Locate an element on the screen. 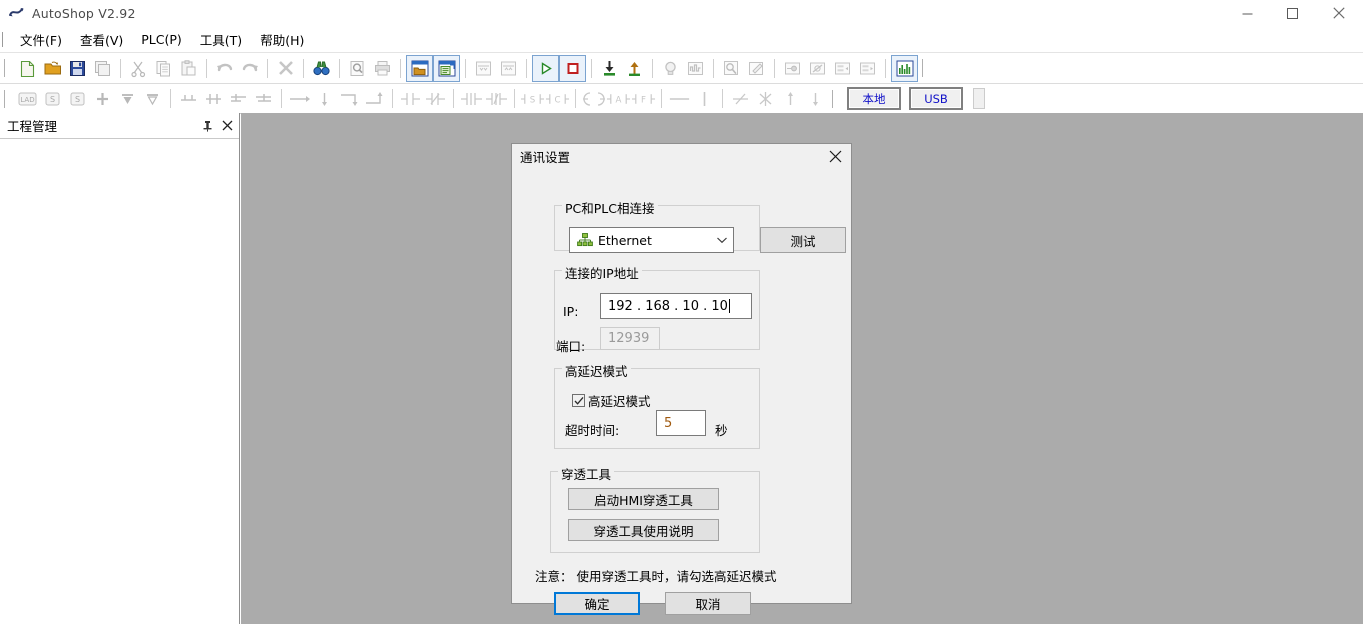 The width and height of the screenshot is (1363, 624). insert-down-icon is located at coordinates (127, 98).